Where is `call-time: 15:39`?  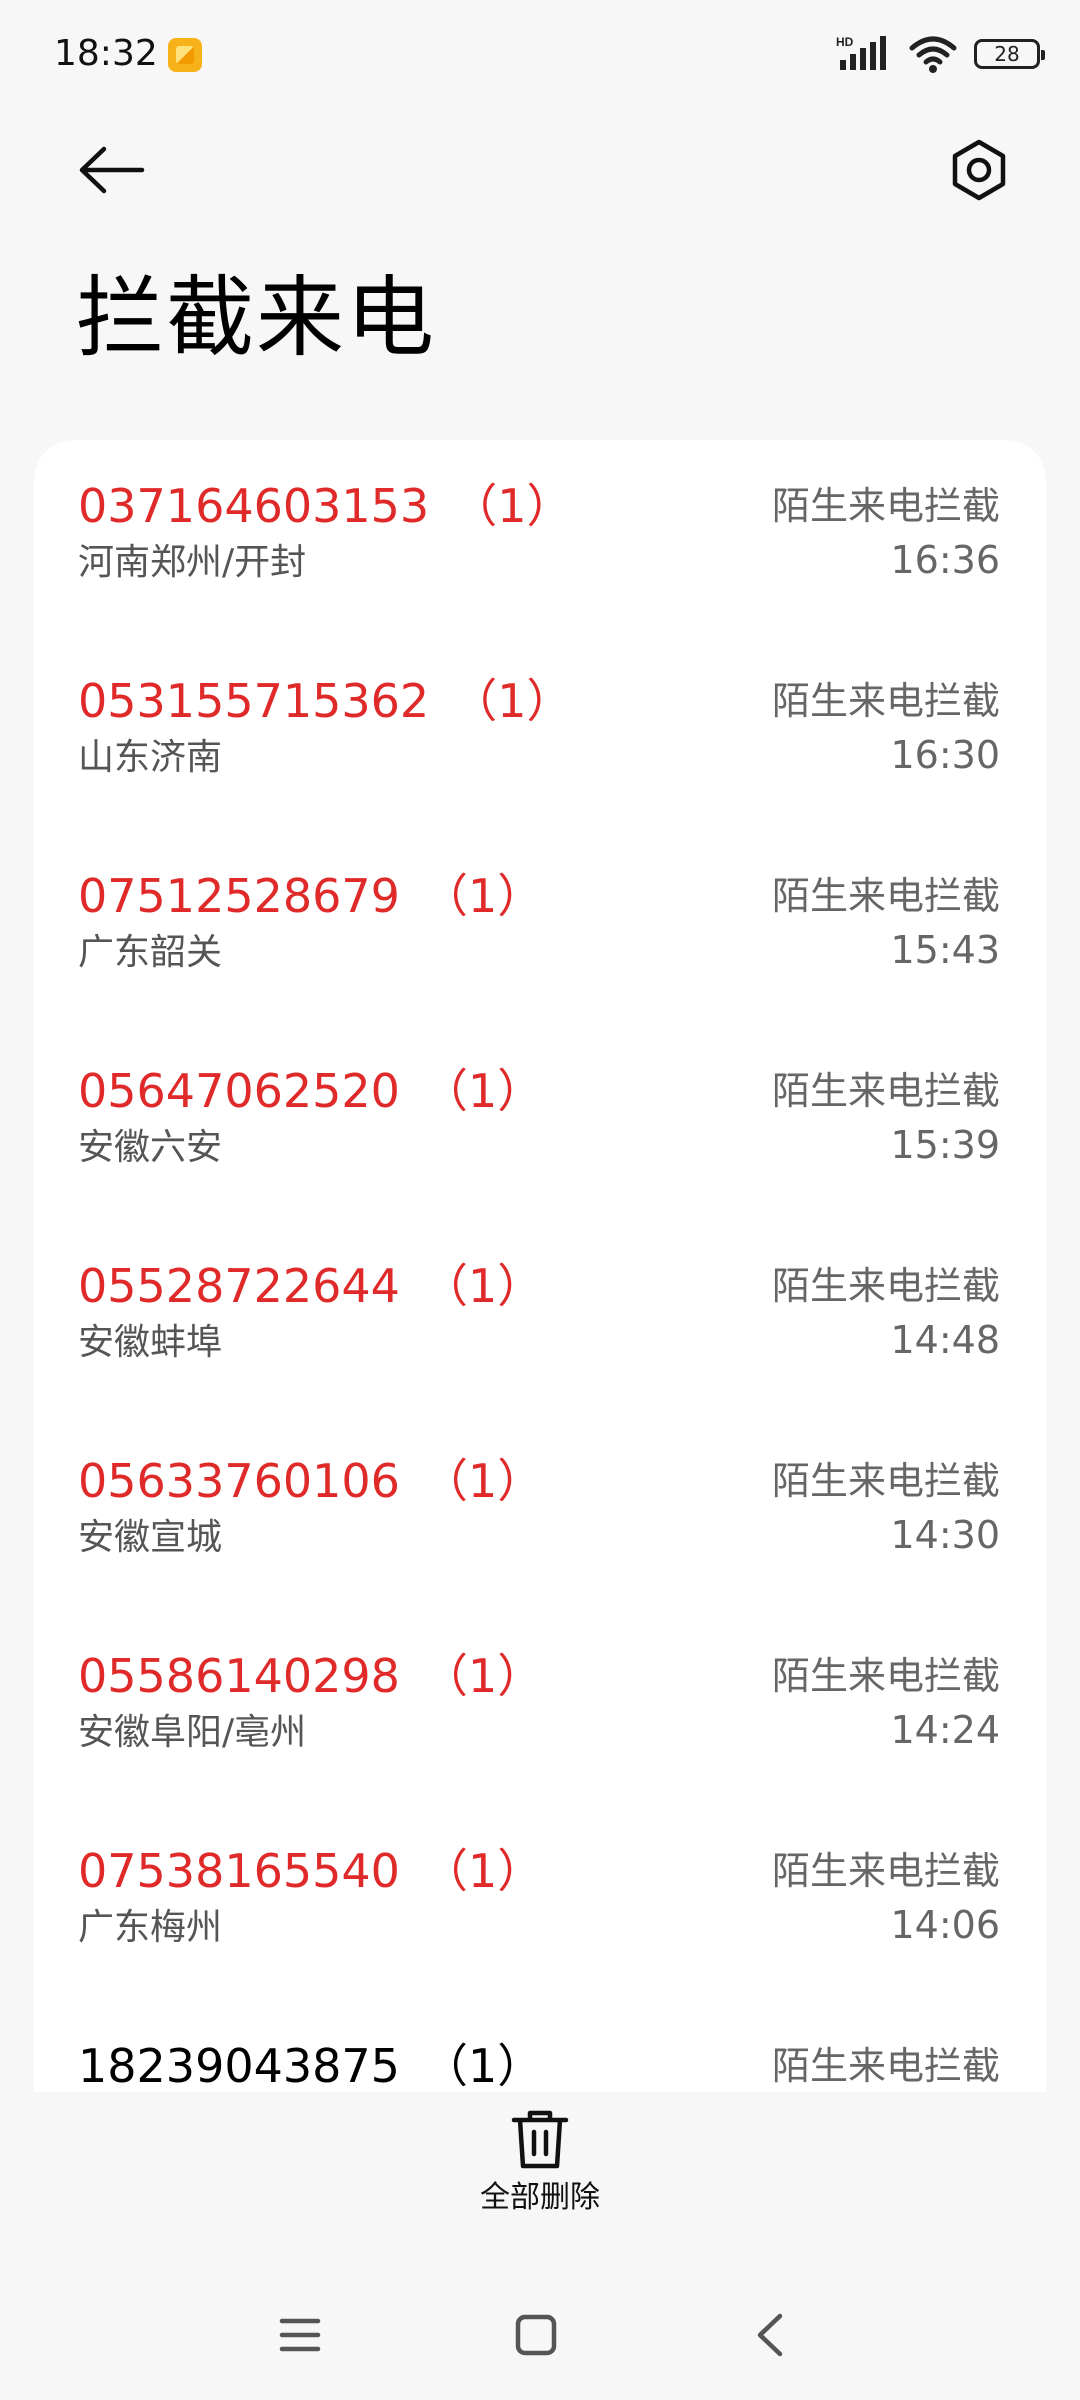 call-time: 15:39 is located at coordinates (945, 1145).